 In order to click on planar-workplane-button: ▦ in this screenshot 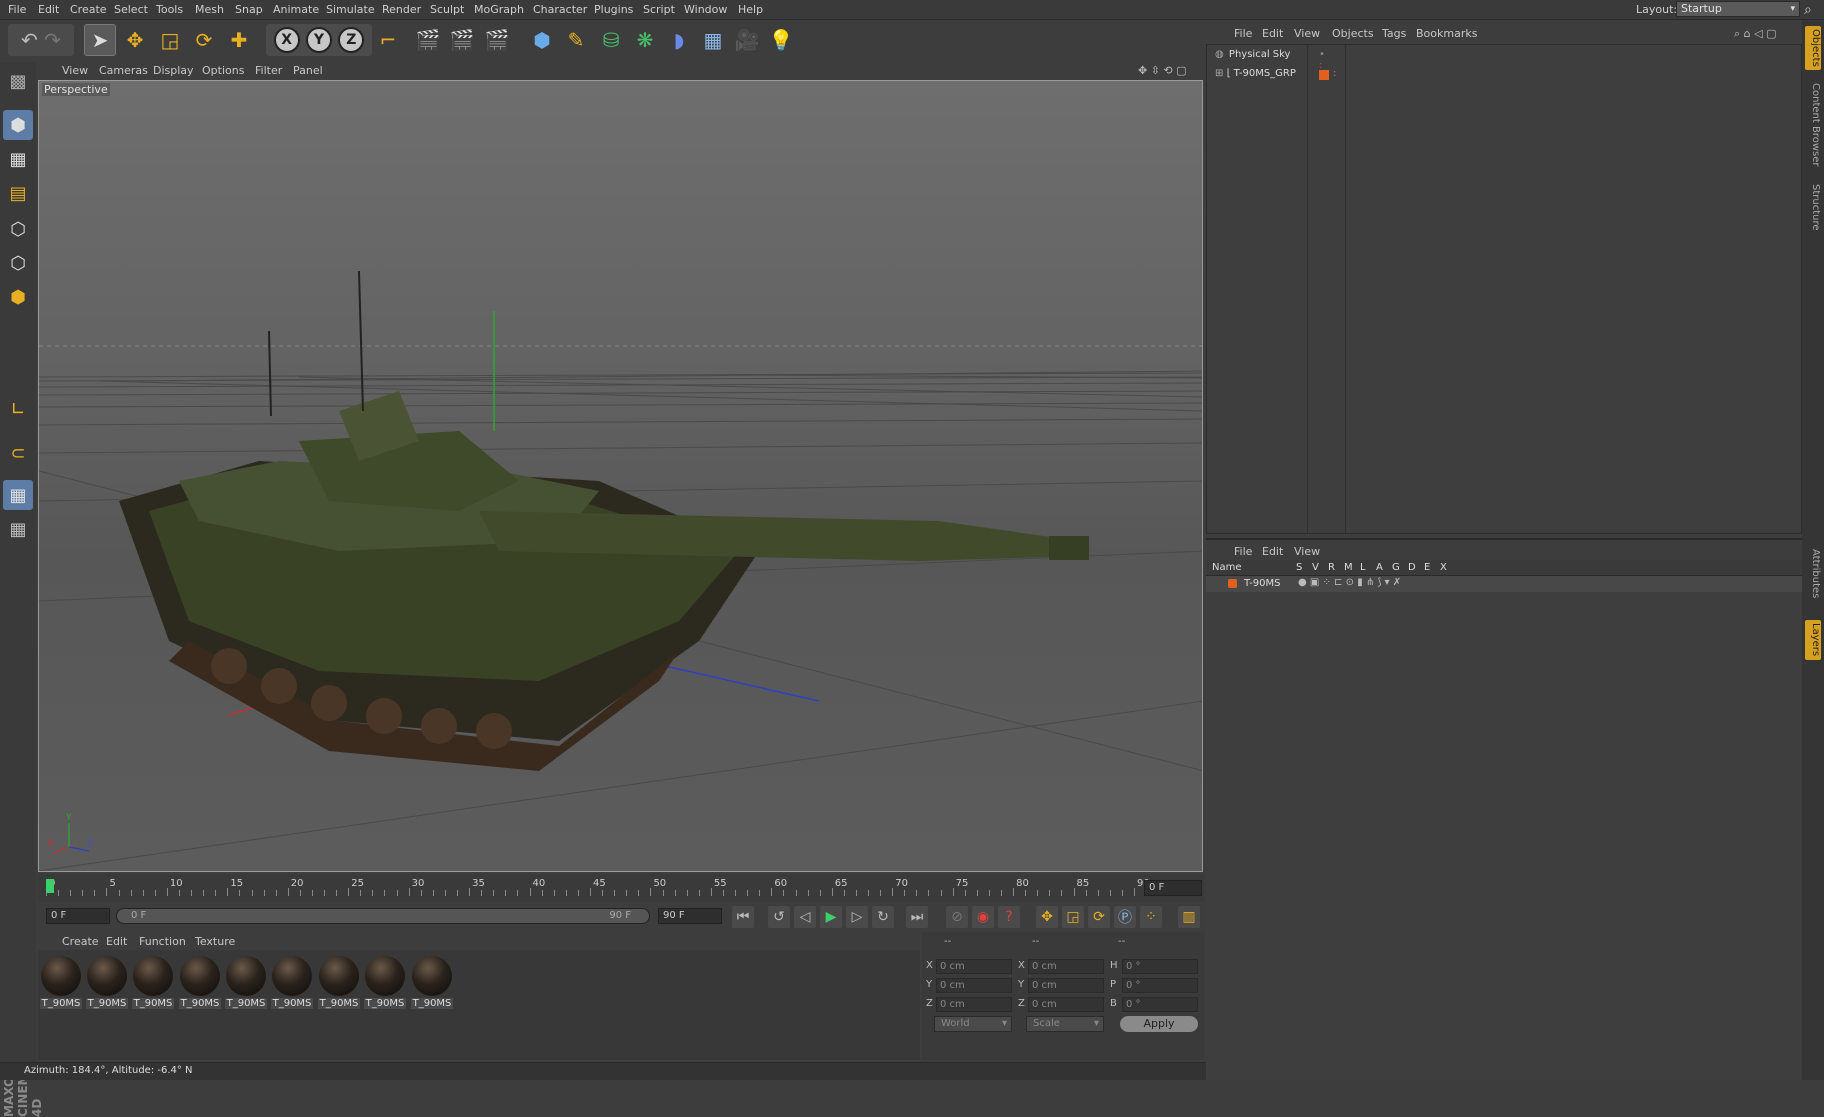, I will do `click(18, 529)`.